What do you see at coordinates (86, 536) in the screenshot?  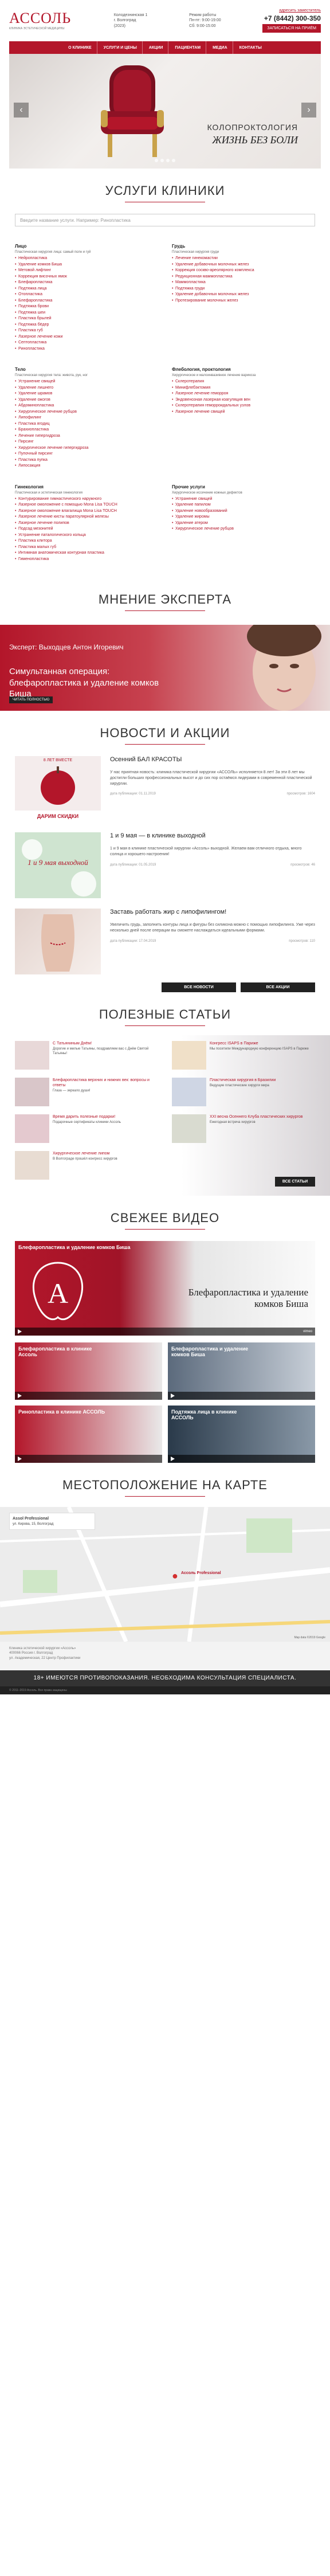 I see `service-link: Устранение паталогического кольца` at bounding box center [86, 536].